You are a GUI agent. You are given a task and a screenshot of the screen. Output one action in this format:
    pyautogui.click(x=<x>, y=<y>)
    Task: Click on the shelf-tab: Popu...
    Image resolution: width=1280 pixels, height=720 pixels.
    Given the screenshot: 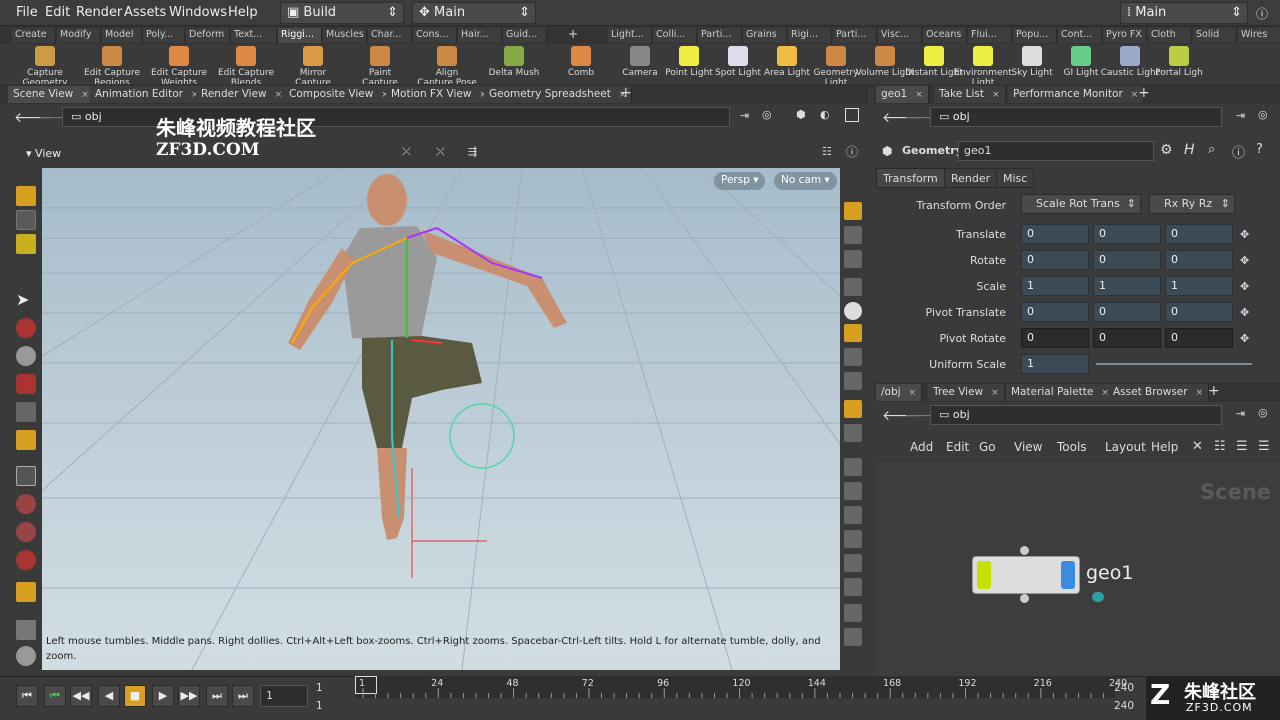 What is the action you would take?
    pyautogui.click(x=1035, y=35)
    